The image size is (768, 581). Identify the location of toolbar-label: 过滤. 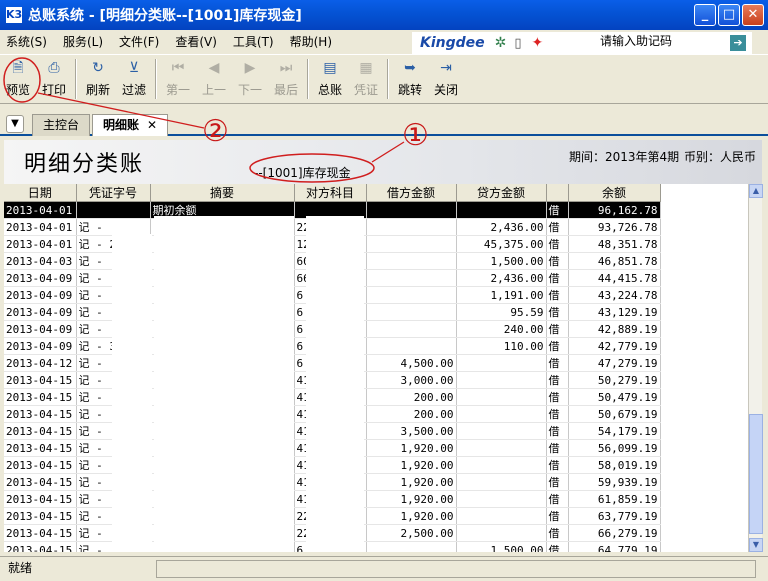
(133, 90).